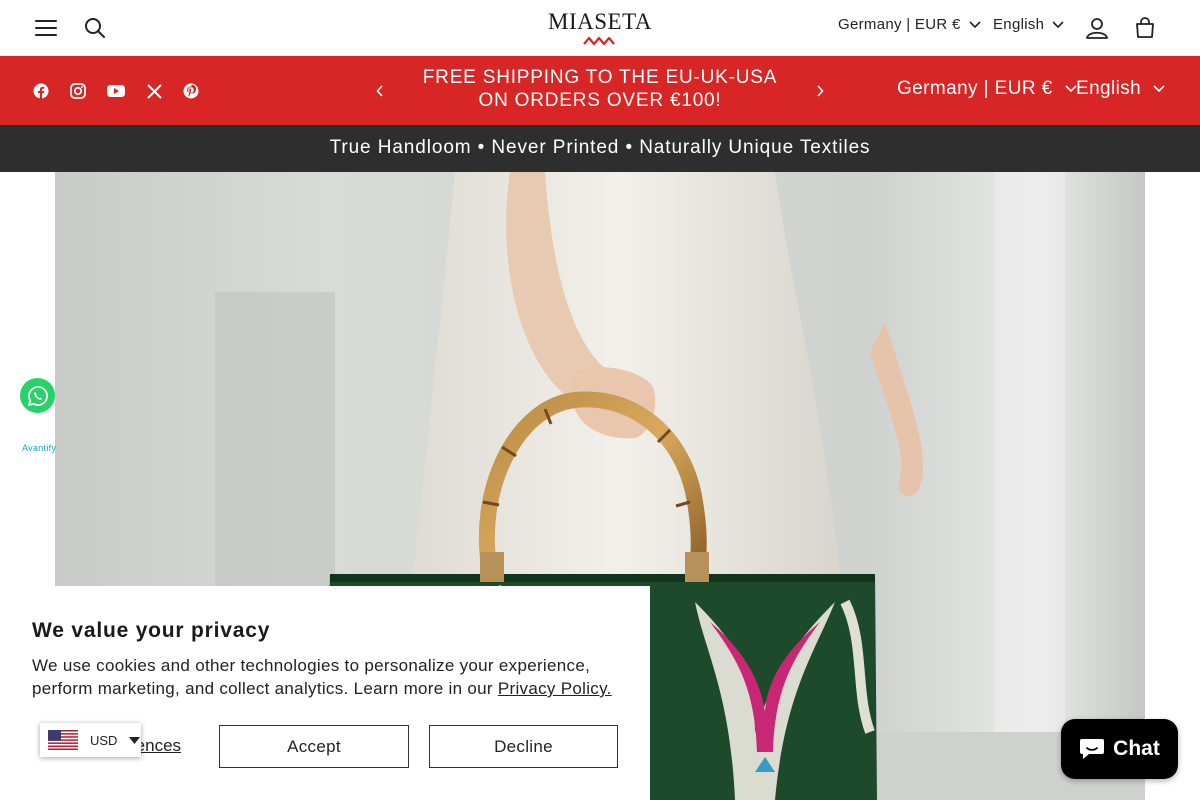 The height and width of the screenshot is (800, 1200). I want to click on search-icon, so click(95, 28).